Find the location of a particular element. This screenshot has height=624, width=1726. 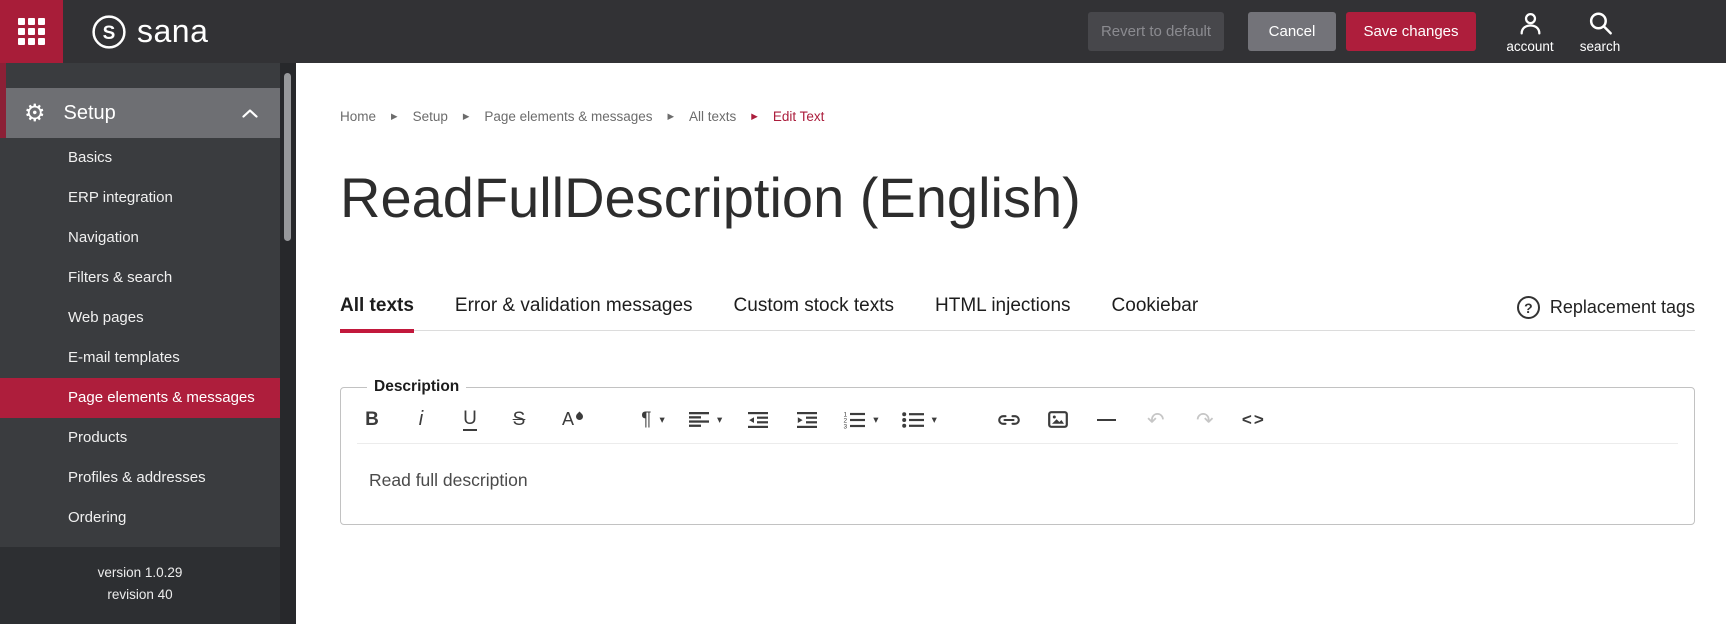

bold-button: B is located at coordinates (372, 420).